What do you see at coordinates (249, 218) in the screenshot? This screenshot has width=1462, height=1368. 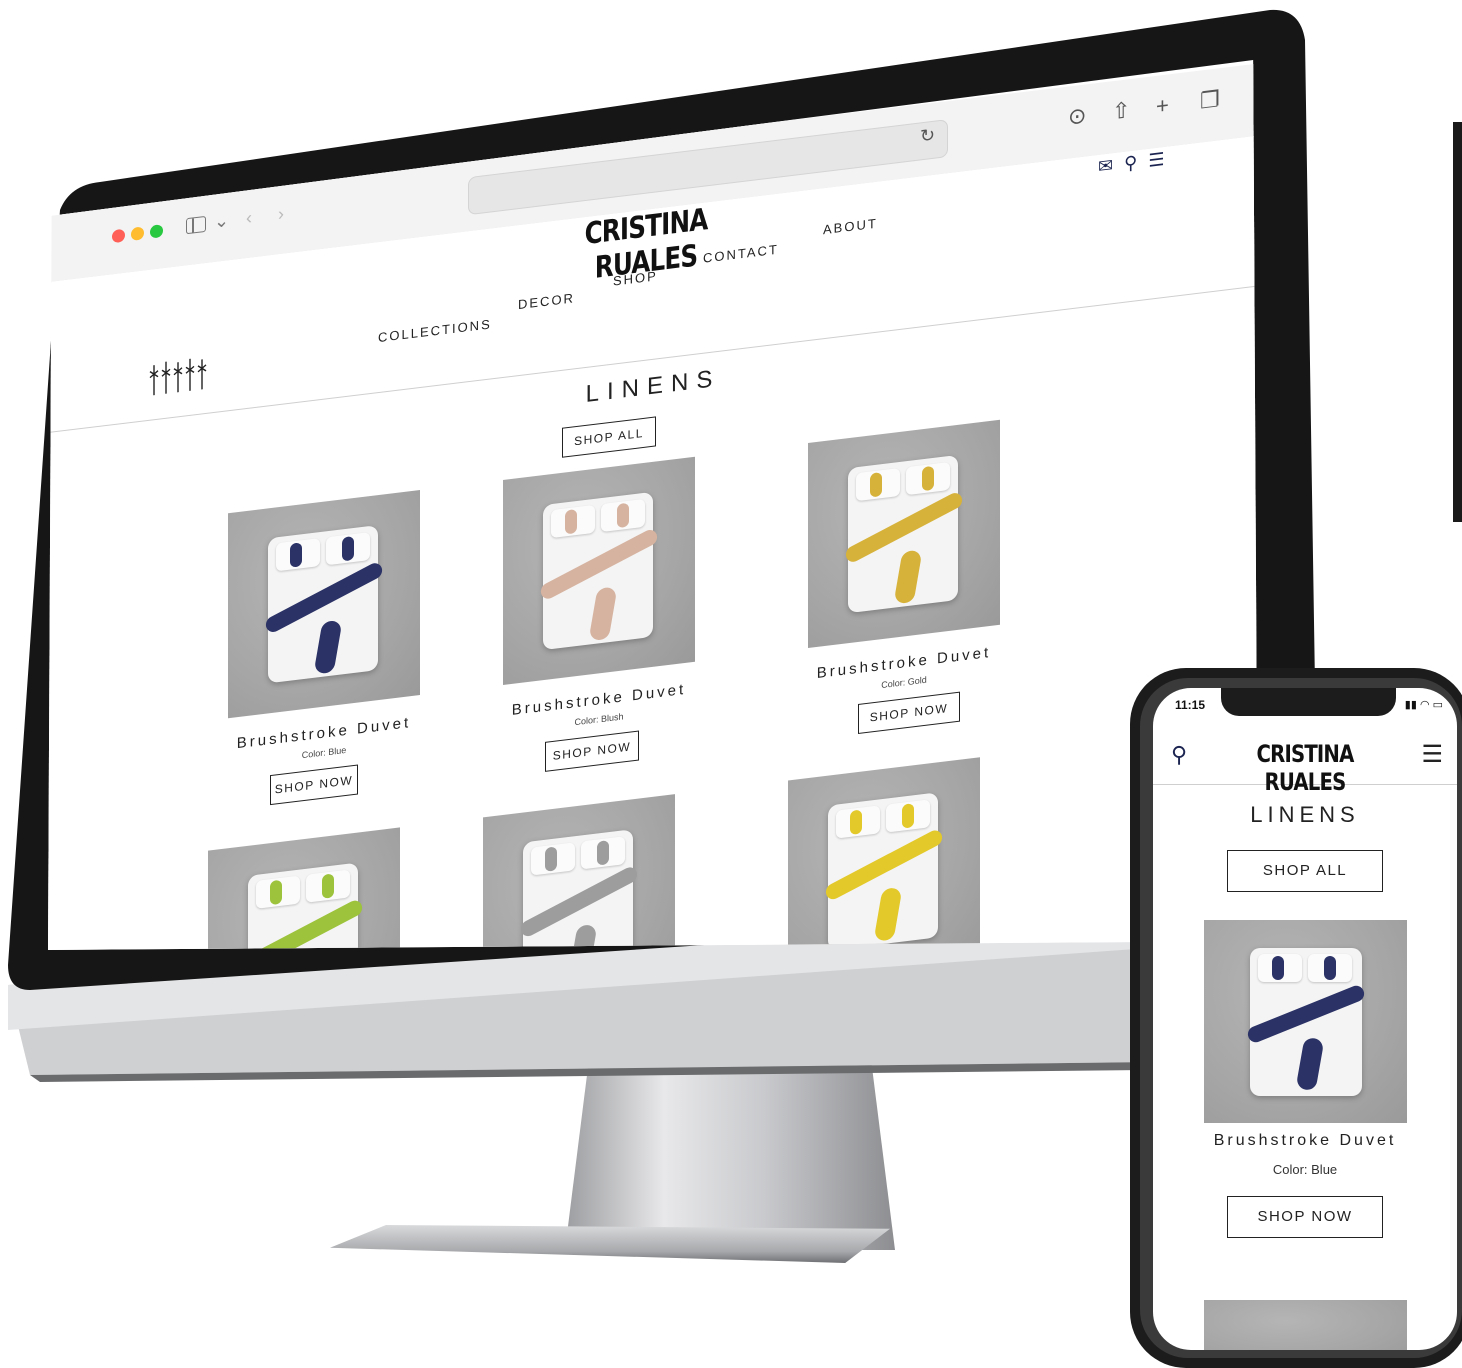 I see `back-icon: ‹` at bounding box center [249, 218].